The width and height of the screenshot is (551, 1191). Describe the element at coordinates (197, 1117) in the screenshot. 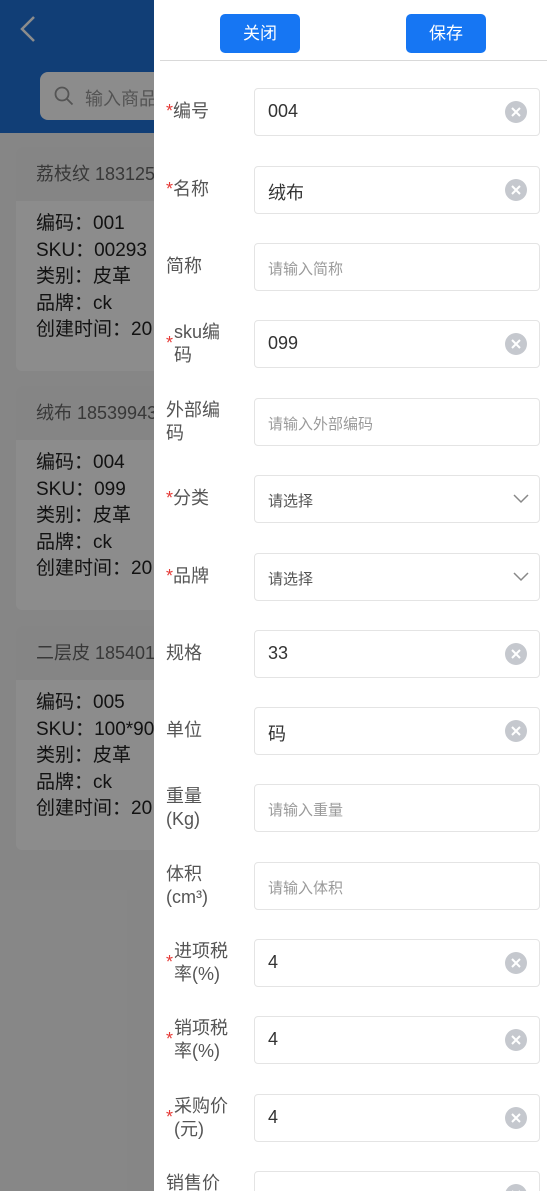

I see `field-label: * 采购价 (元)` at that location.